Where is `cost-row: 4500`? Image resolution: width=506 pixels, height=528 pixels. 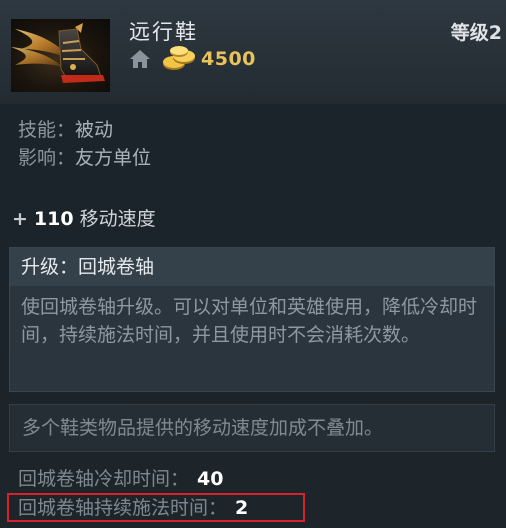
cost-row: 4500 is located at coordinates (192, 59).